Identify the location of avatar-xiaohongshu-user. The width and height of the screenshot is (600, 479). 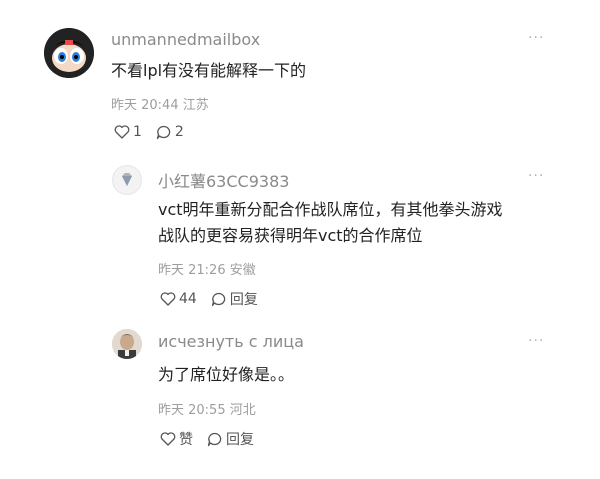
(127, 180).